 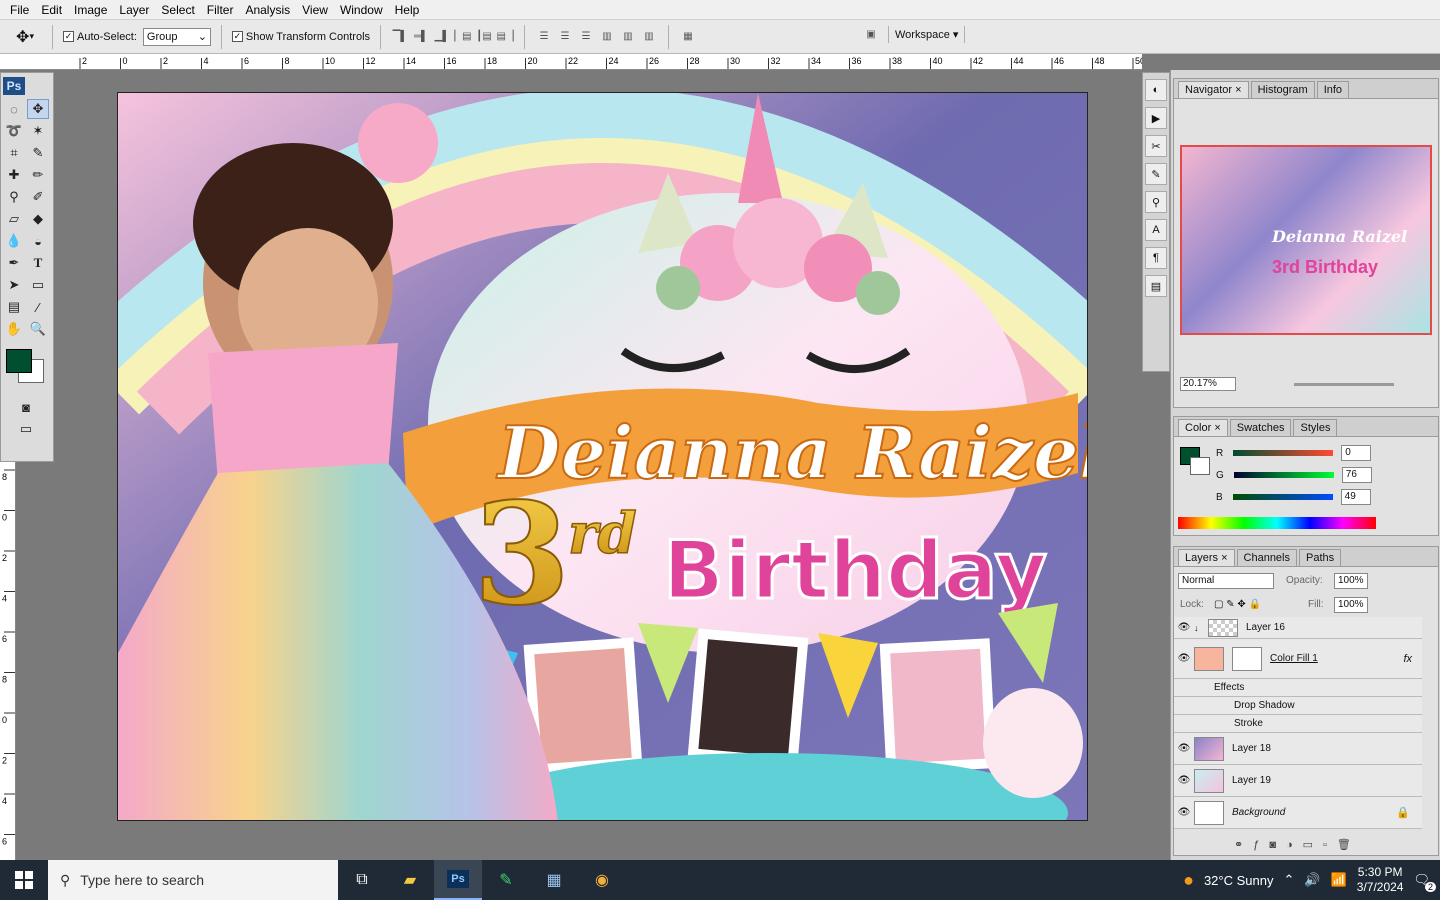 What do you see at coordinates (8, 660) in the screenshot?
I see `vertical-ruler: 8 0 2 4 6 8 0 2 4 6` at bounding box center [8, 660].